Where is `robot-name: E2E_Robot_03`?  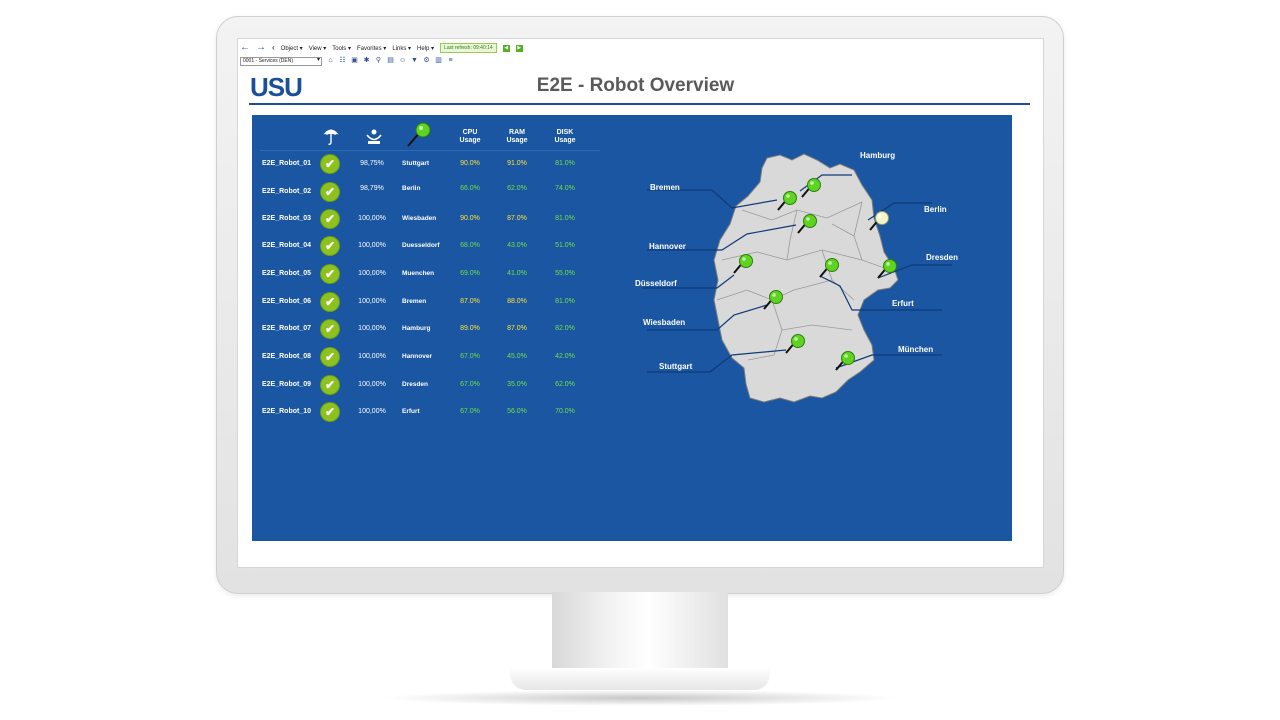
robot-name: E2E_Robot_03 is located at coordinates (287, 218).